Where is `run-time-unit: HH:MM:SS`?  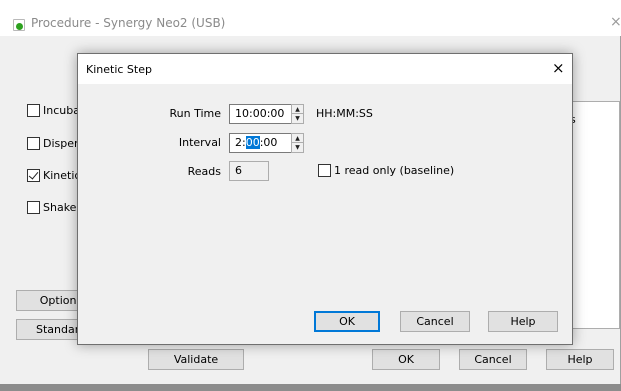
run-time-unit: HH:MM:SS is located at coordinates (344, 113).